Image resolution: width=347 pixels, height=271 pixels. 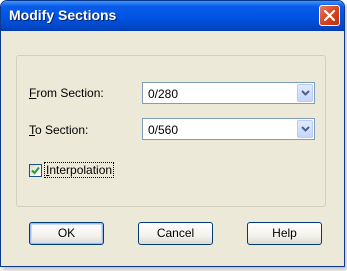 I want to click on from-section-dropdown-arrow, so click(x=305, y=93).